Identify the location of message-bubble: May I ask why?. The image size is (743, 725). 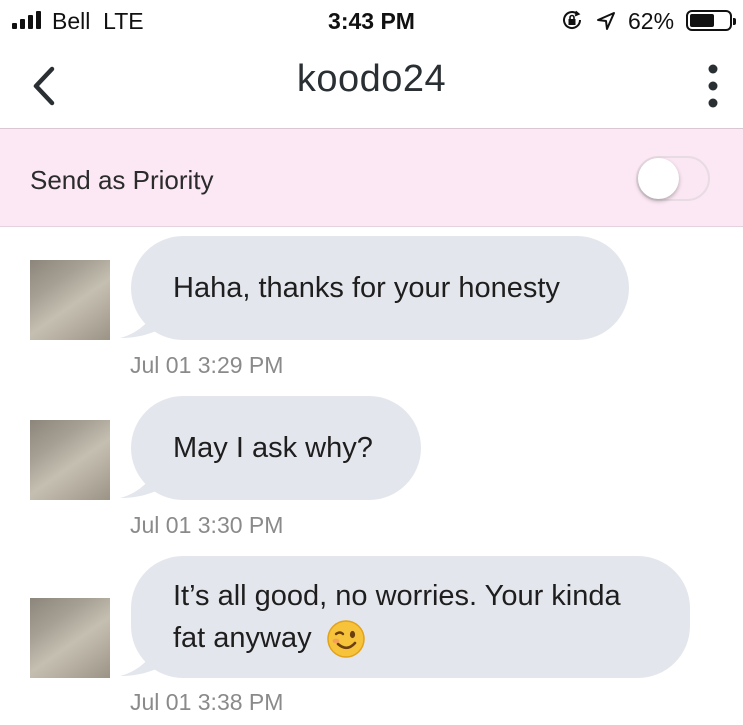
(276, 448).